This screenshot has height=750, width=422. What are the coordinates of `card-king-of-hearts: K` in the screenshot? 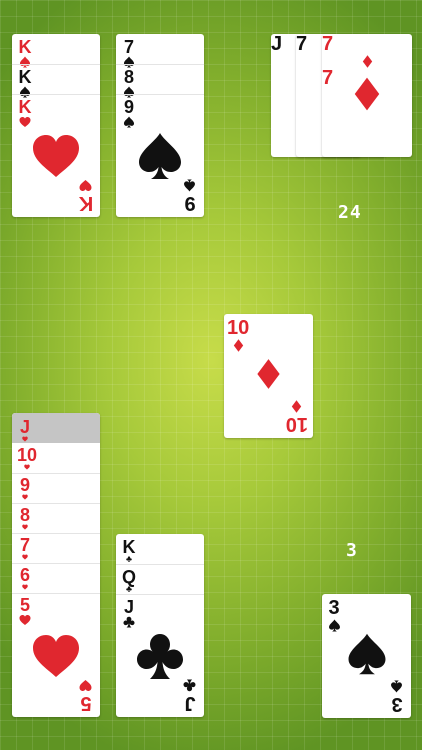 It's located at (25, 113).